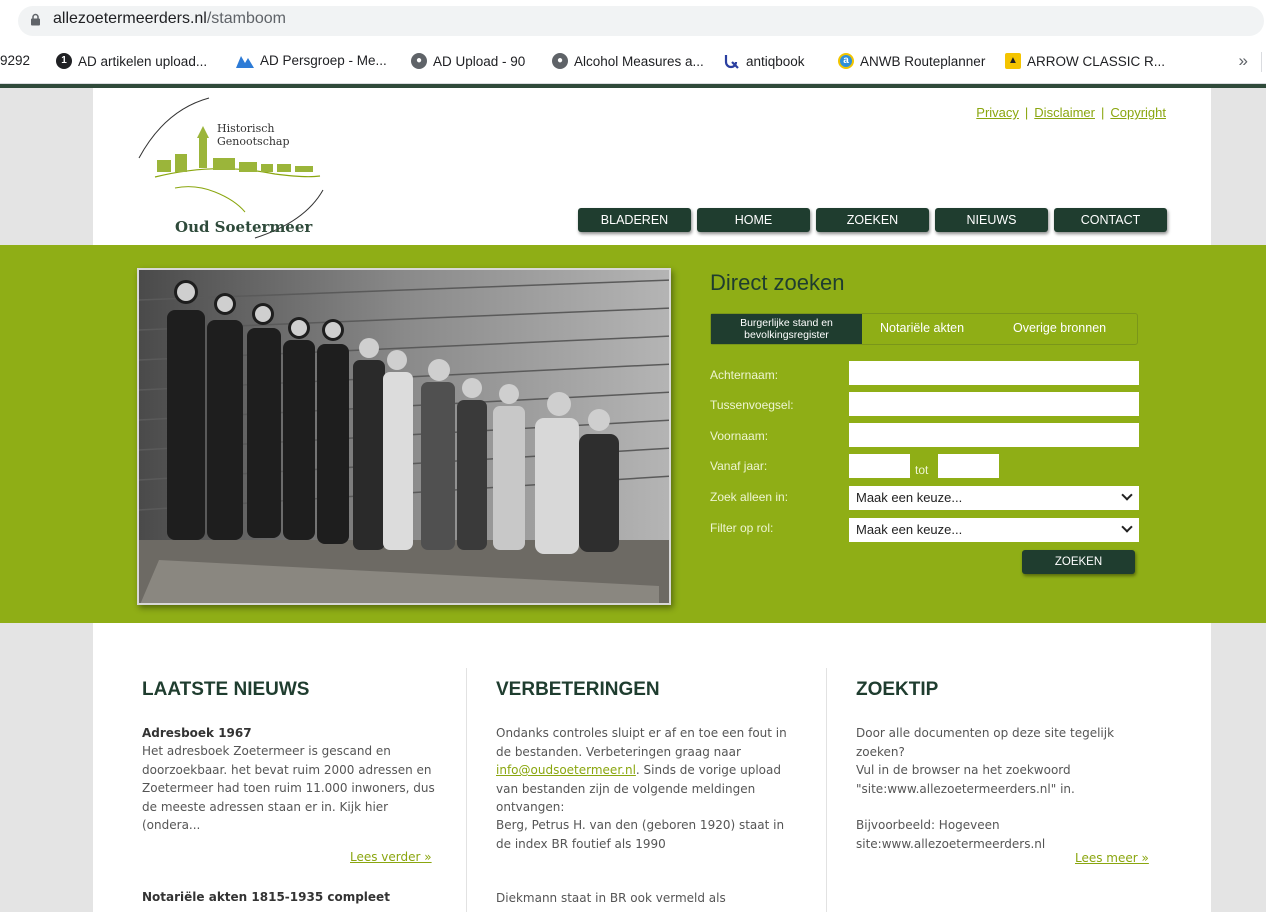  I want to click on achternaam-input, so click(994, 373).